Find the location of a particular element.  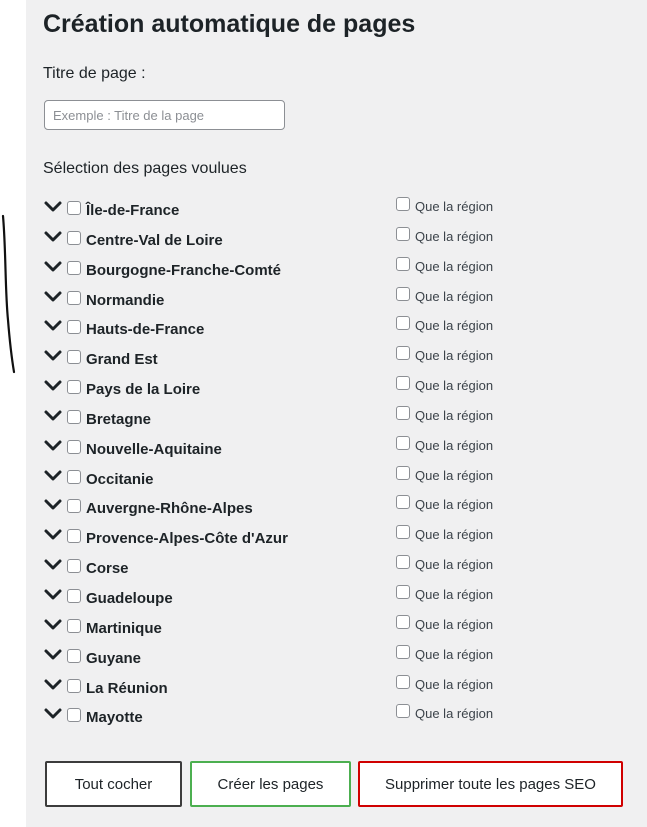

region-label: Nouvelle-Aquitaine is located at coordinates (154, 449).